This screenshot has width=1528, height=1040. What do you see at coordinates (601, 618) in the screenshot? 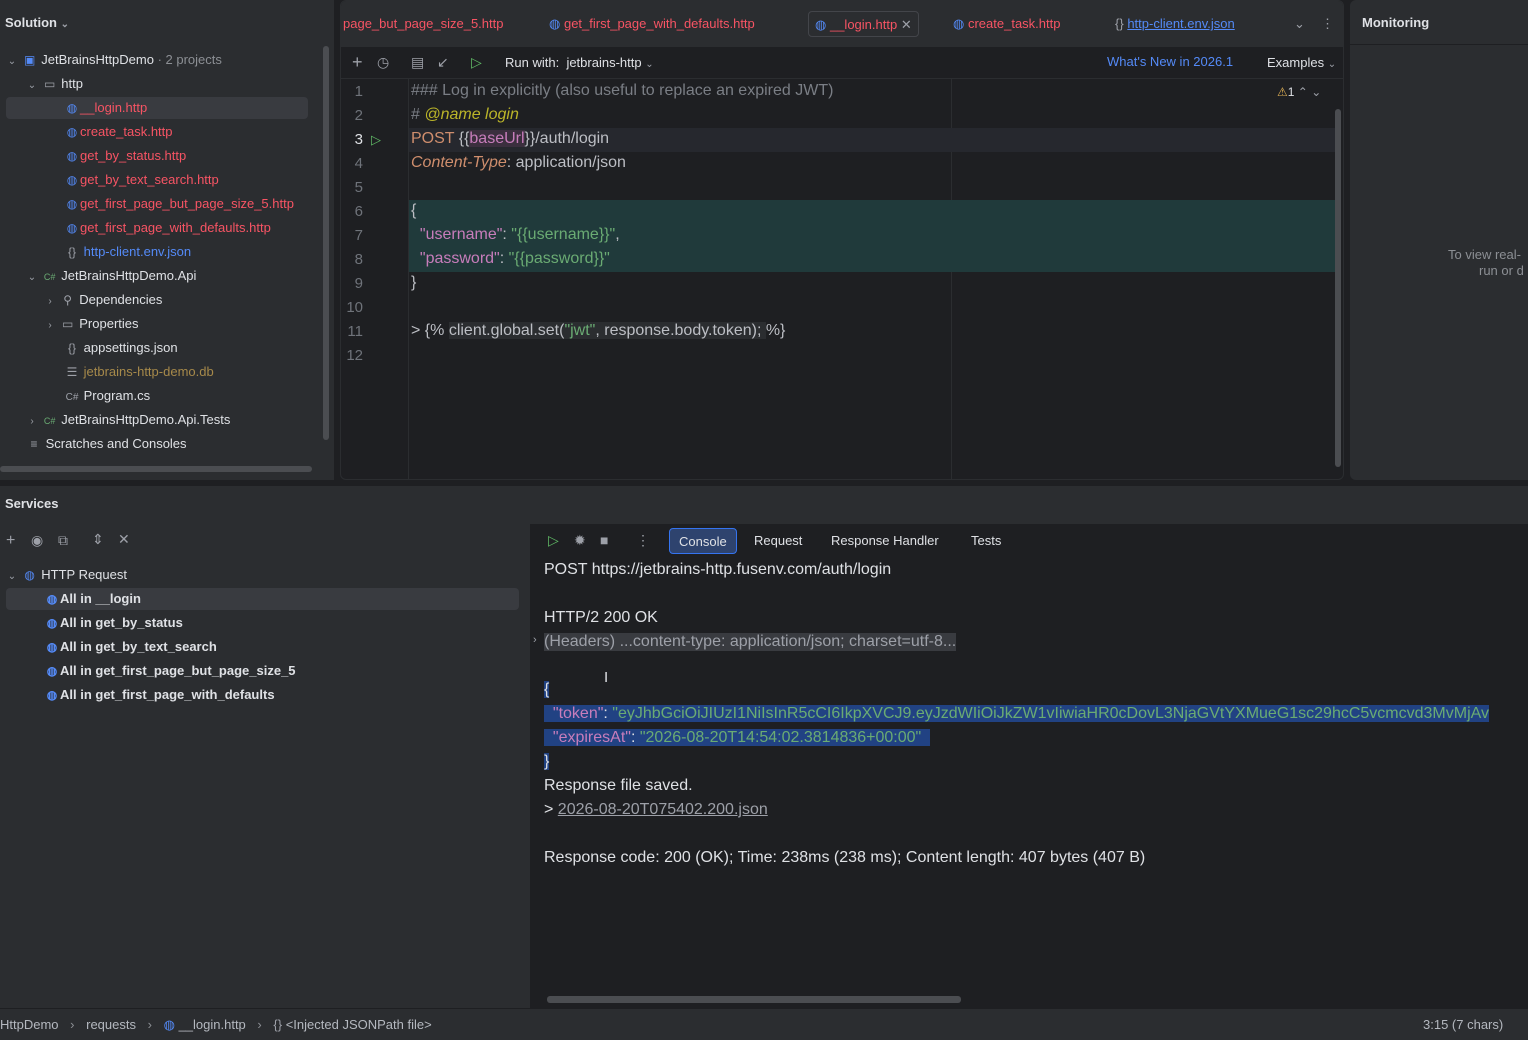
I see `status-line: HTTP/2 200 OK` at bounding box center [601, 618].